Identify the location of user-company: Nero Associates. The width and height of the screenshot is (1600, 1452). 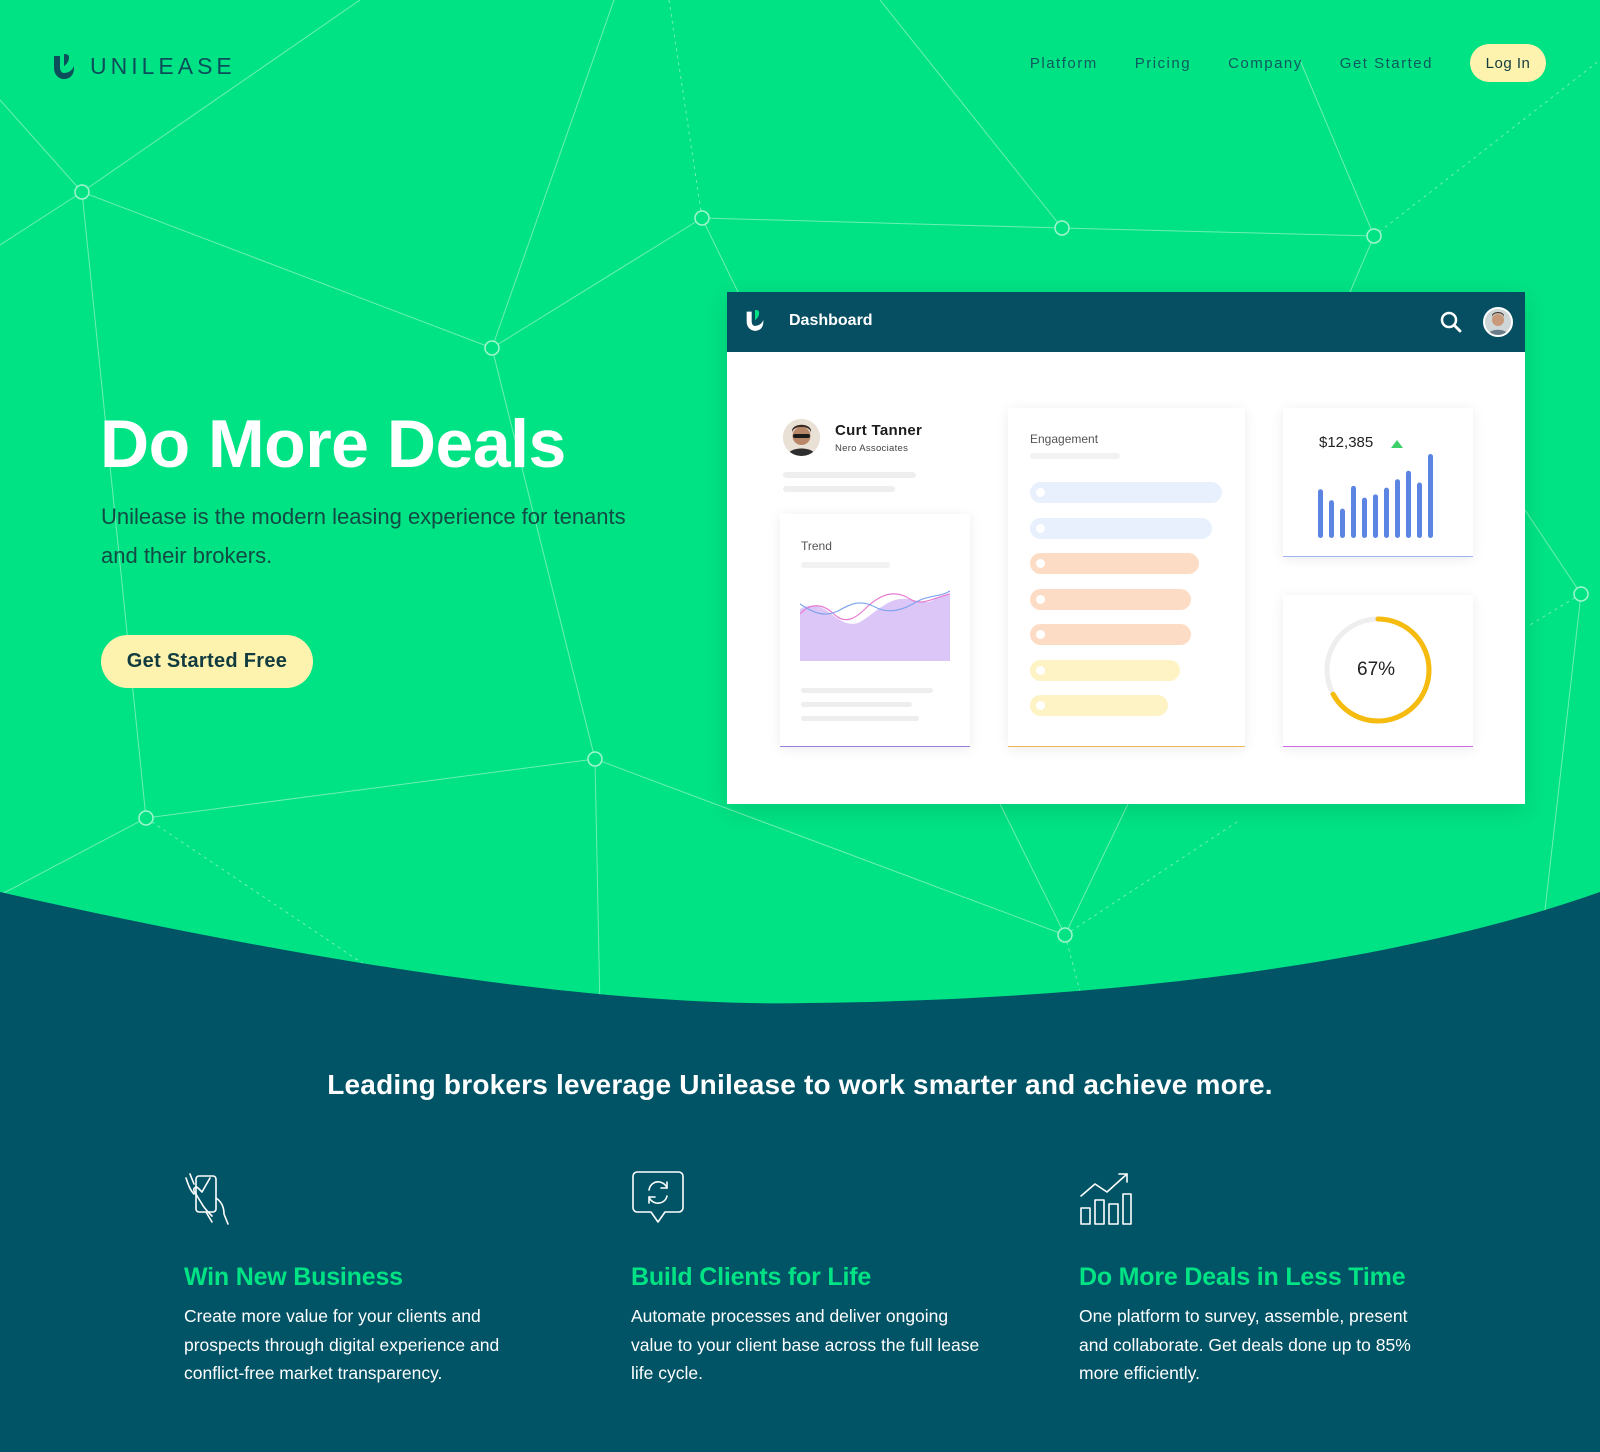
(872, 448).